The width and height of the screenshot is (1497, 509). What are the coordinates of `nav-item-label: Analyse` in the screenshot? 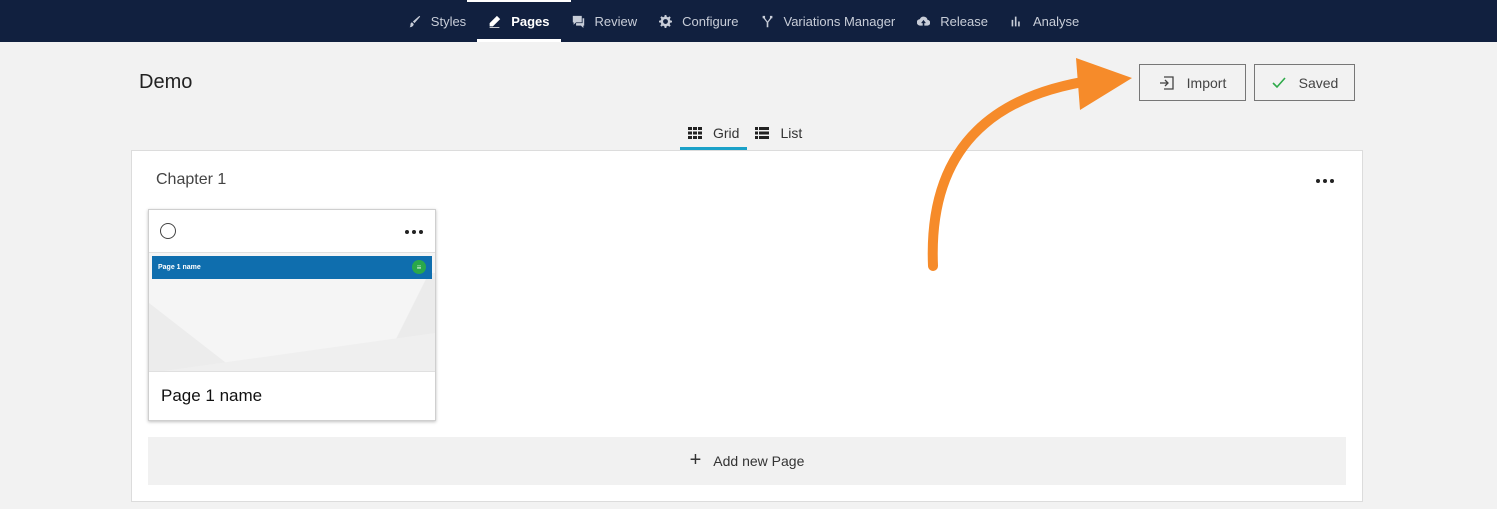 It's located at (1056, 21).